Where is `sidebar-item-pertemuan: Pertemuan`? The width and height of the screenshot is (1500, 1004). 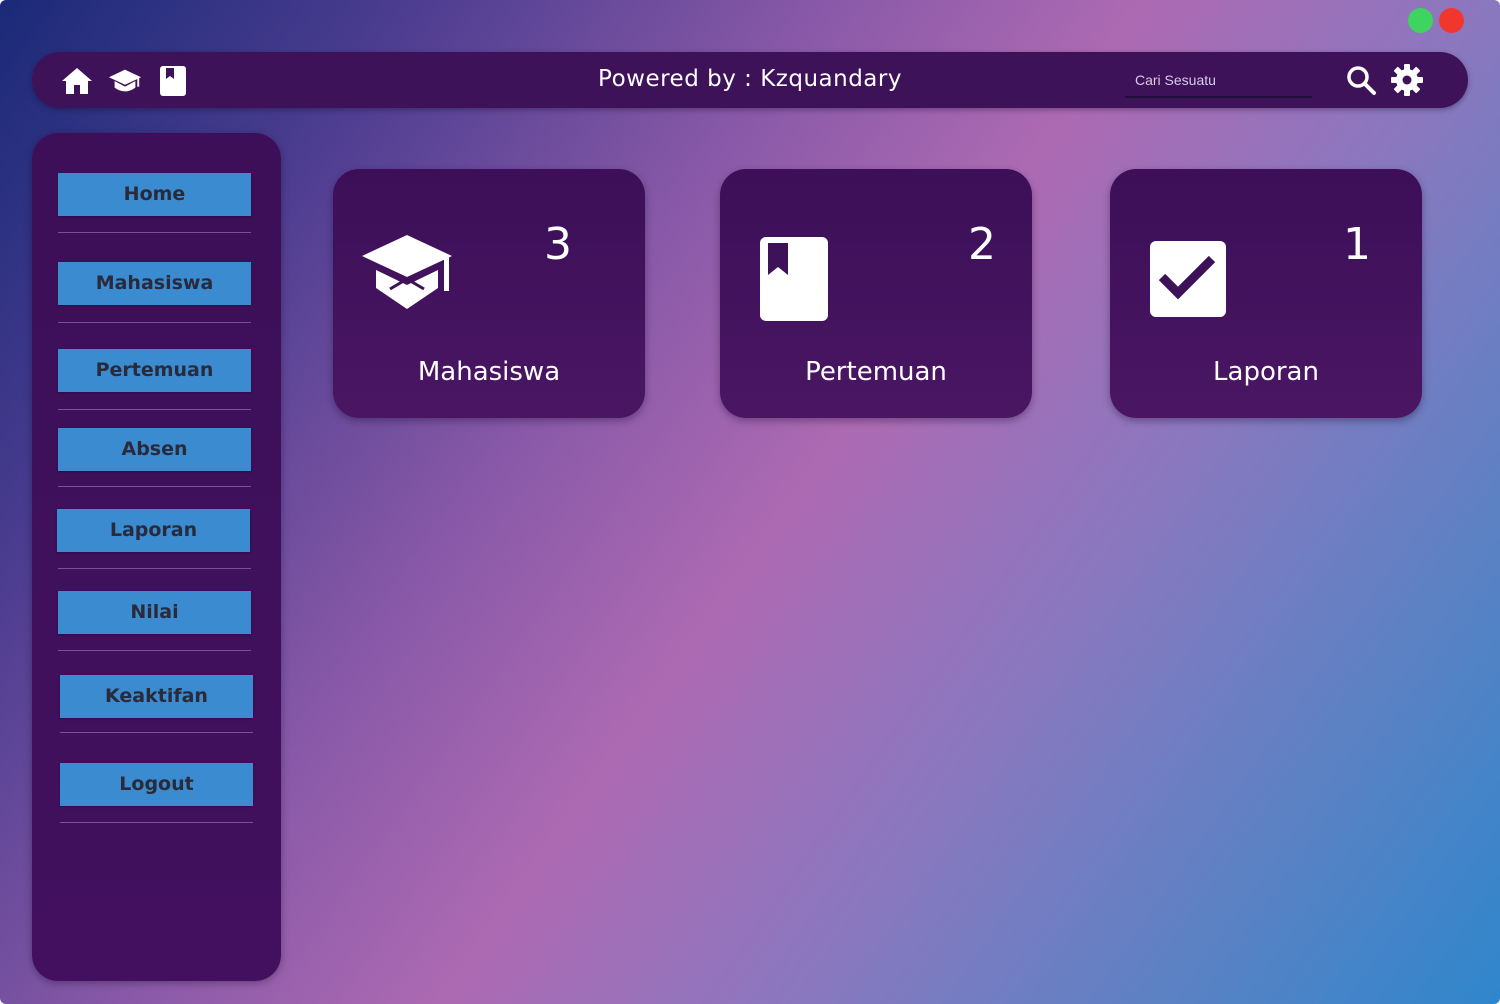
sidebar-item-pertemuan: Pertemuan is located at coordinates (154, 370).